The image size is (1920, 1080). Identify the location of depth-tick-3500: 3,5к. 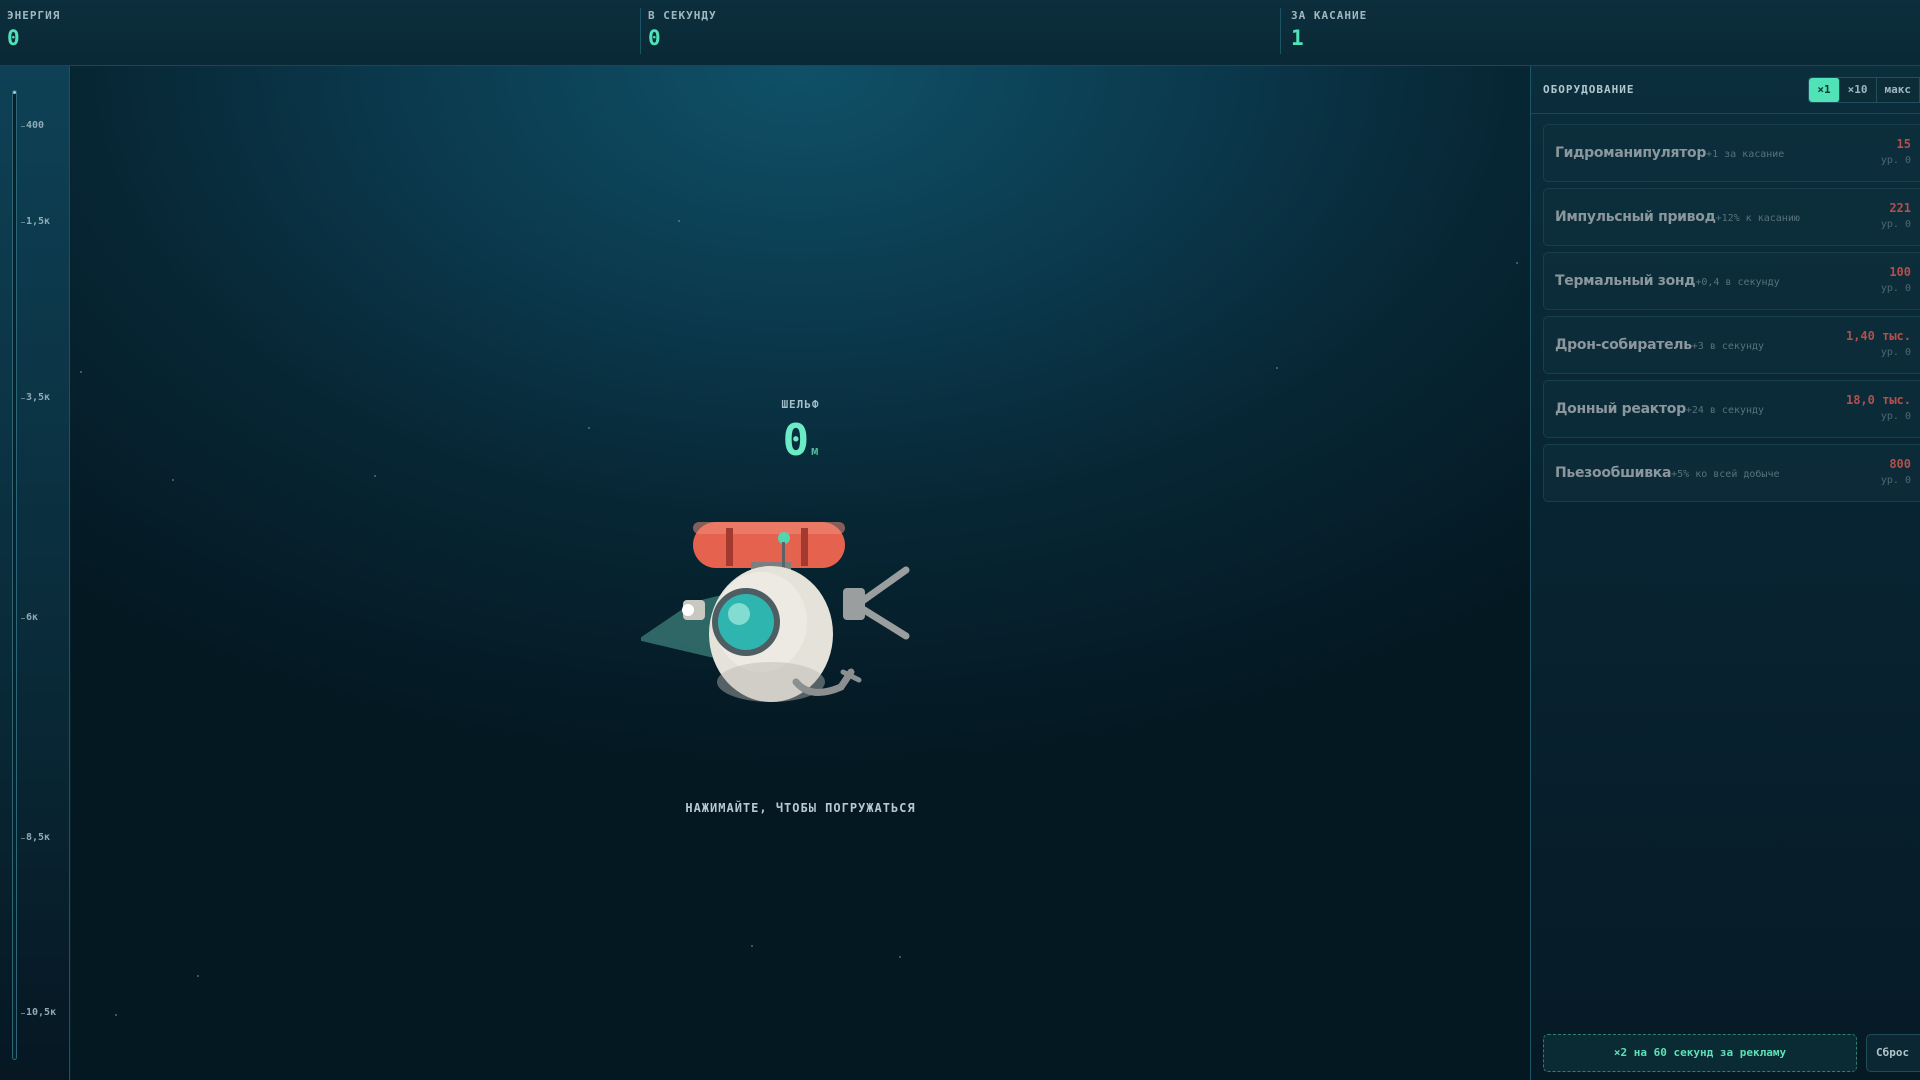
(35, 397).